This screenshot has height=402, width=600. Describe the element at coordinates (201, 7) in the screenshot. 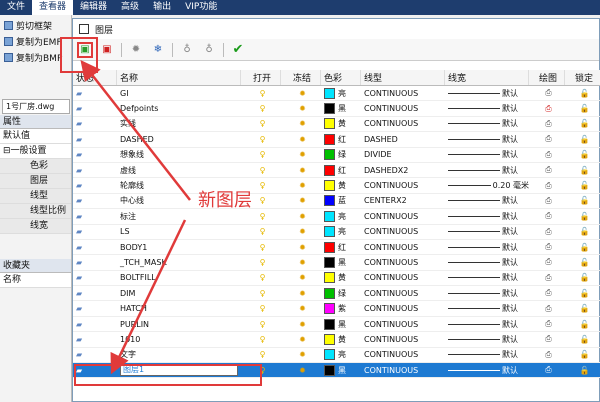

I see `menu-vip: VIP功能` at that location.